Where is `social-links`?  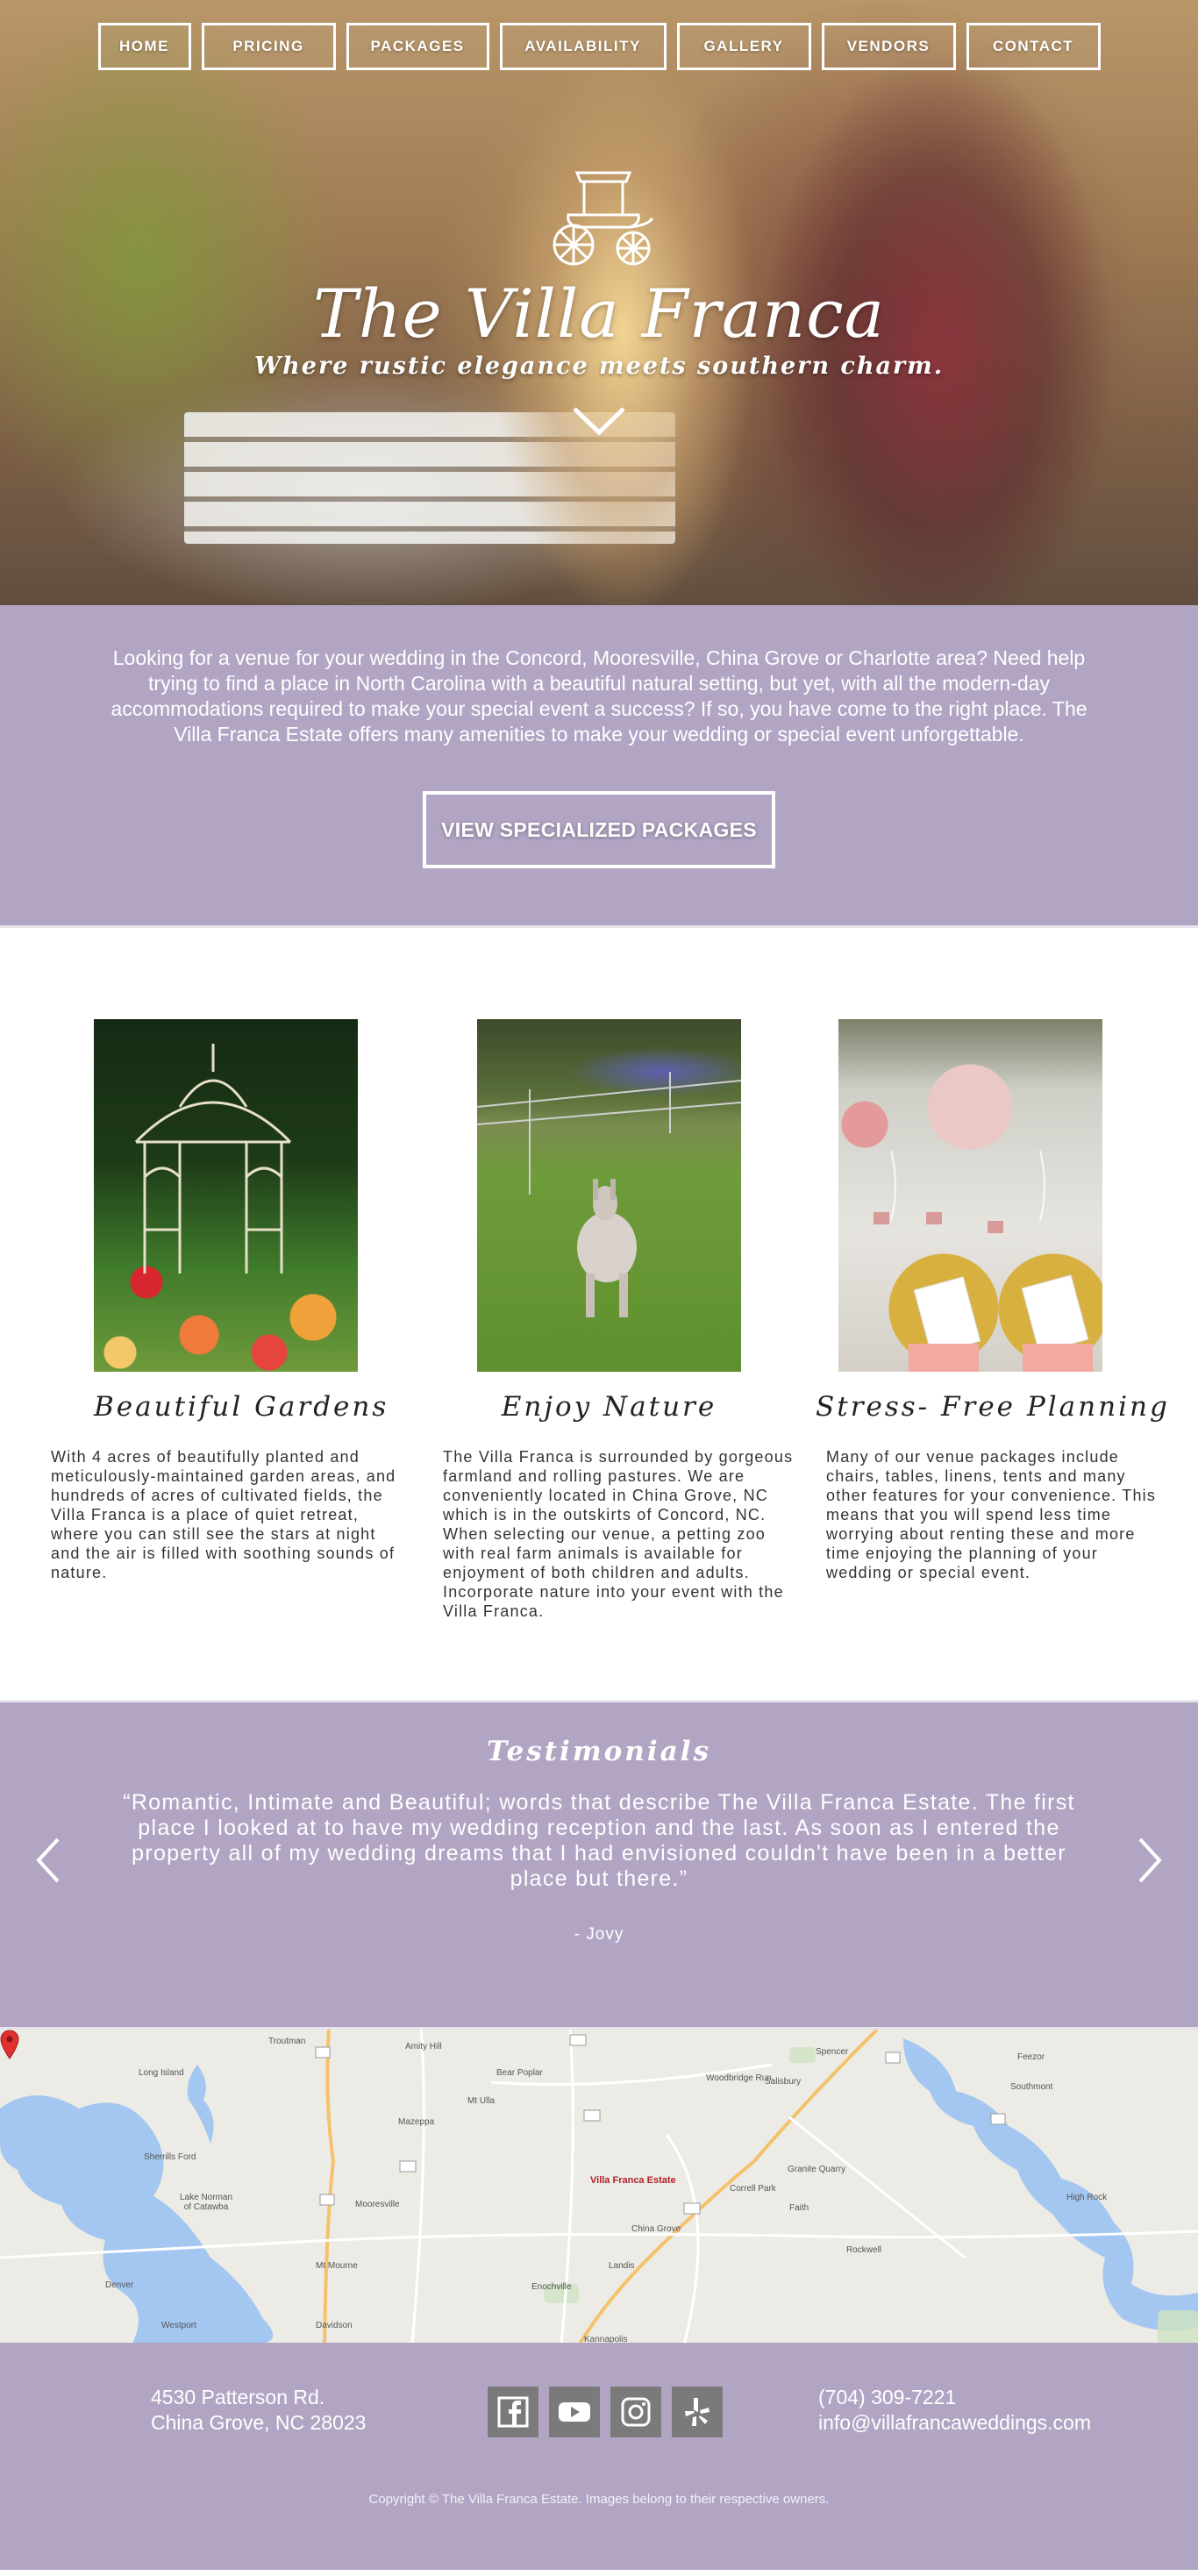 social-links is located at coordinates (605, 2412).